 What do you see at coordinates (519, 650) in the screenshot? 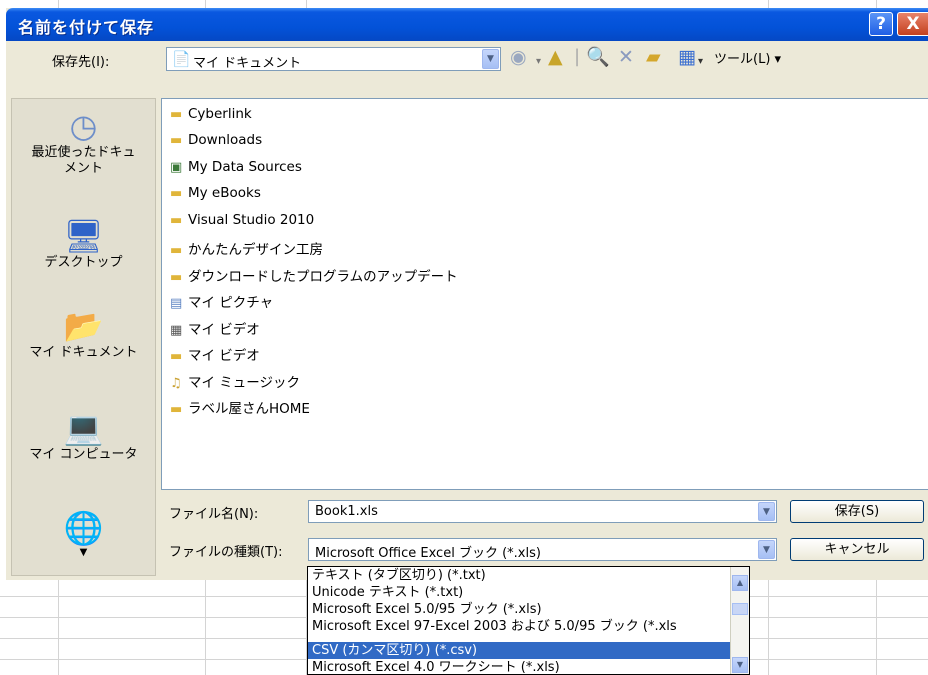
I see `list-item-selected: CSV (カンマ区切り) (*.csv)` at bounding box center [519, 650].